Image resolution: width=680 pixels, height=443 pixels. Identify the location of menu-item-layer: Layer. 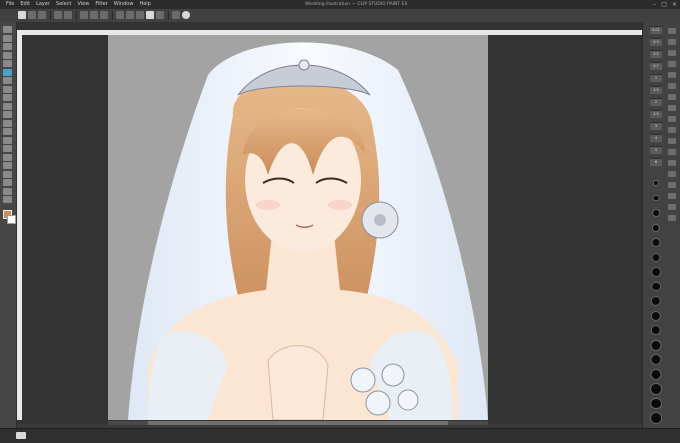
(43, 4).